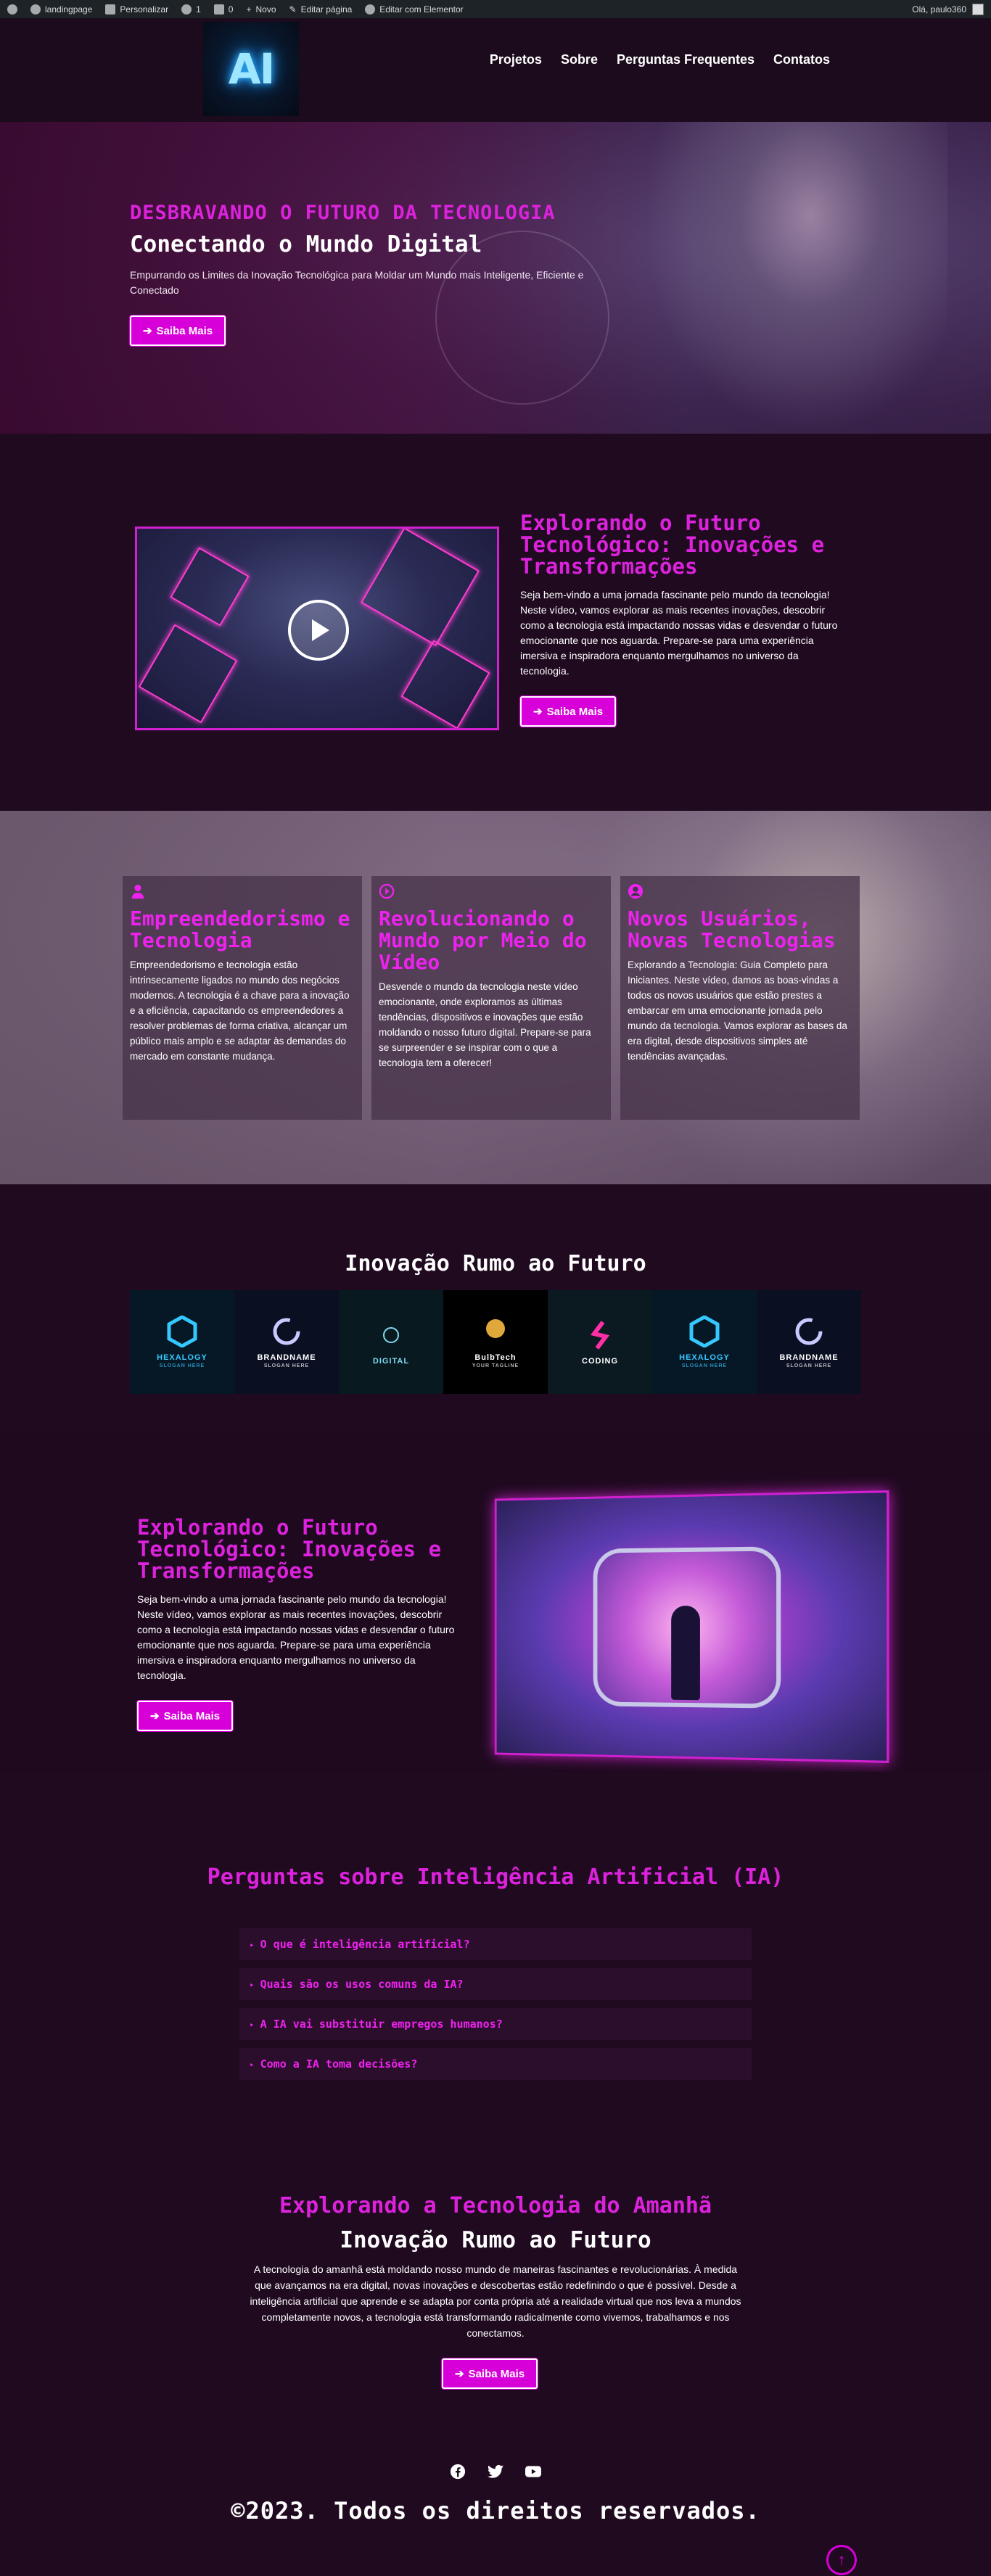 This screenshot has height=2576, width=991. What do you see at coordinates (136, 9) in the screenshot?
I see `admin-customize-link: Personalizar` at bounding box center [136, 9].